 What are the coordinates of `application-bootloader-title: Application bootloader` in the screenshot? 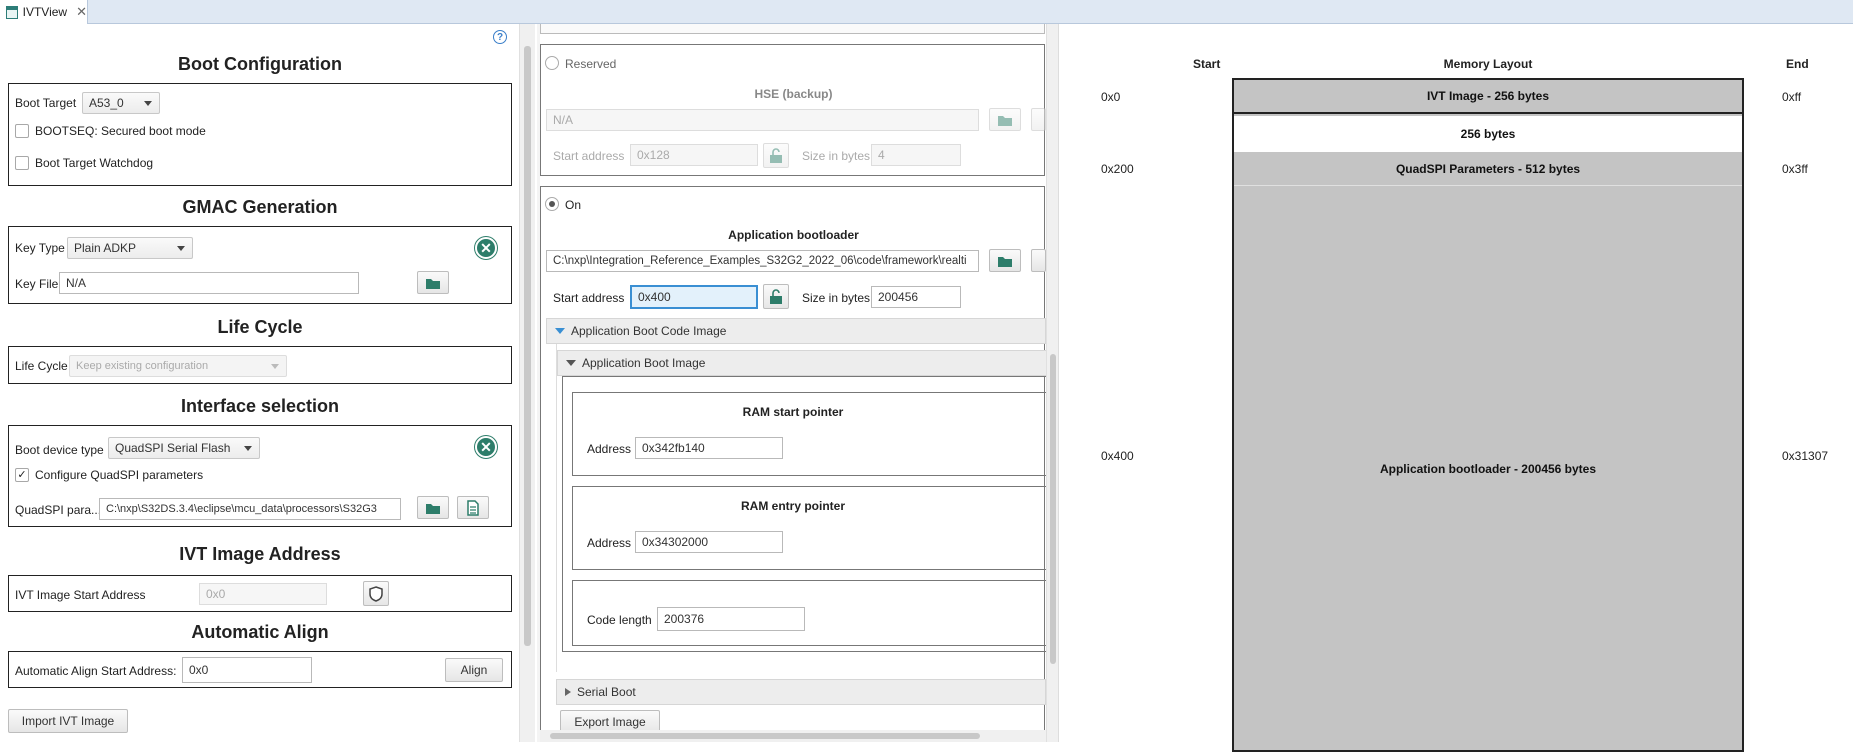 It's located at (793, 235).